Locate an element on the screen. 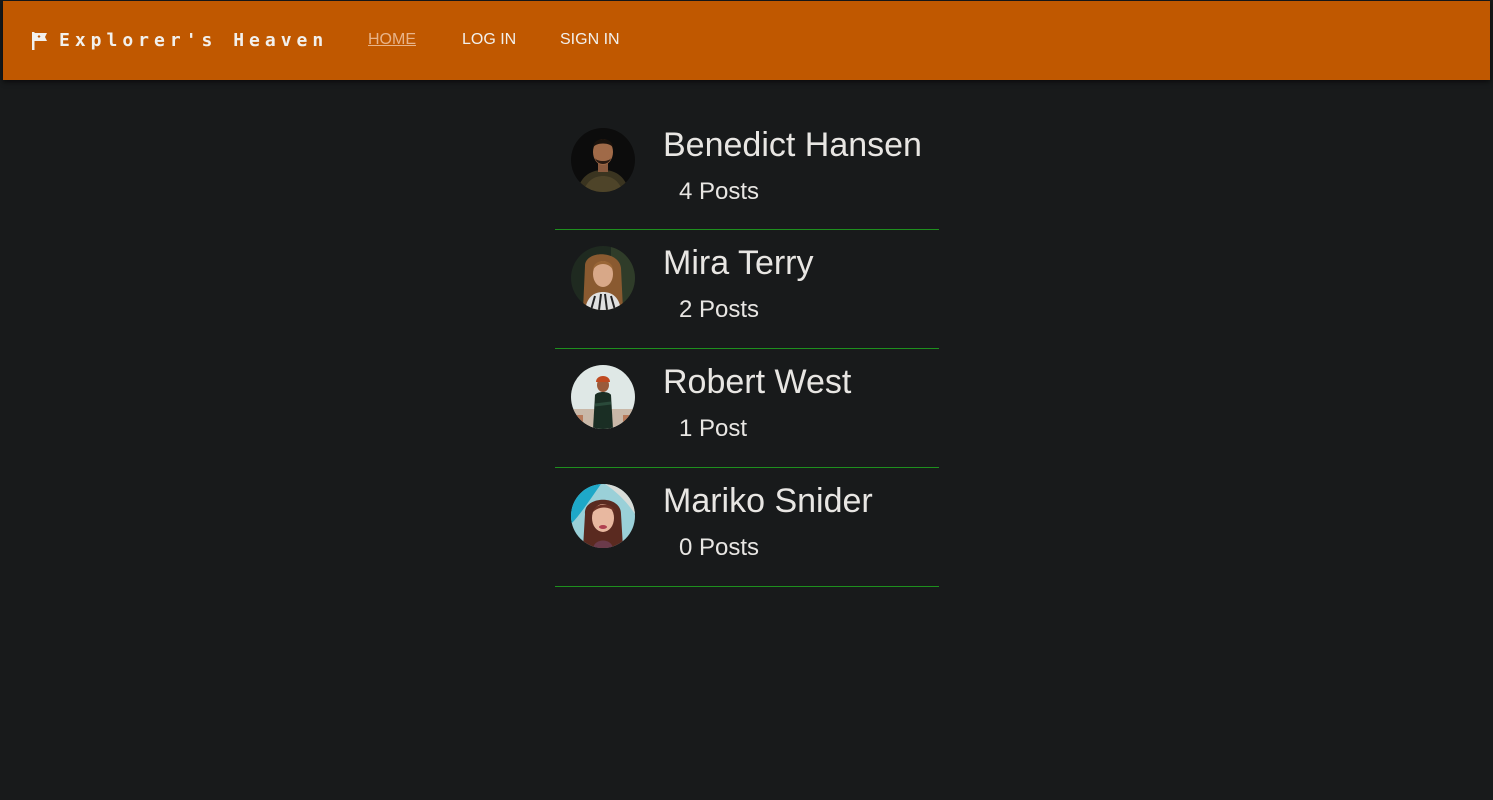 The width and height of the screenshot is (1493, 800). user-list-item: Benedict Hansen 4 Posts is located at coordinates (747, 171).